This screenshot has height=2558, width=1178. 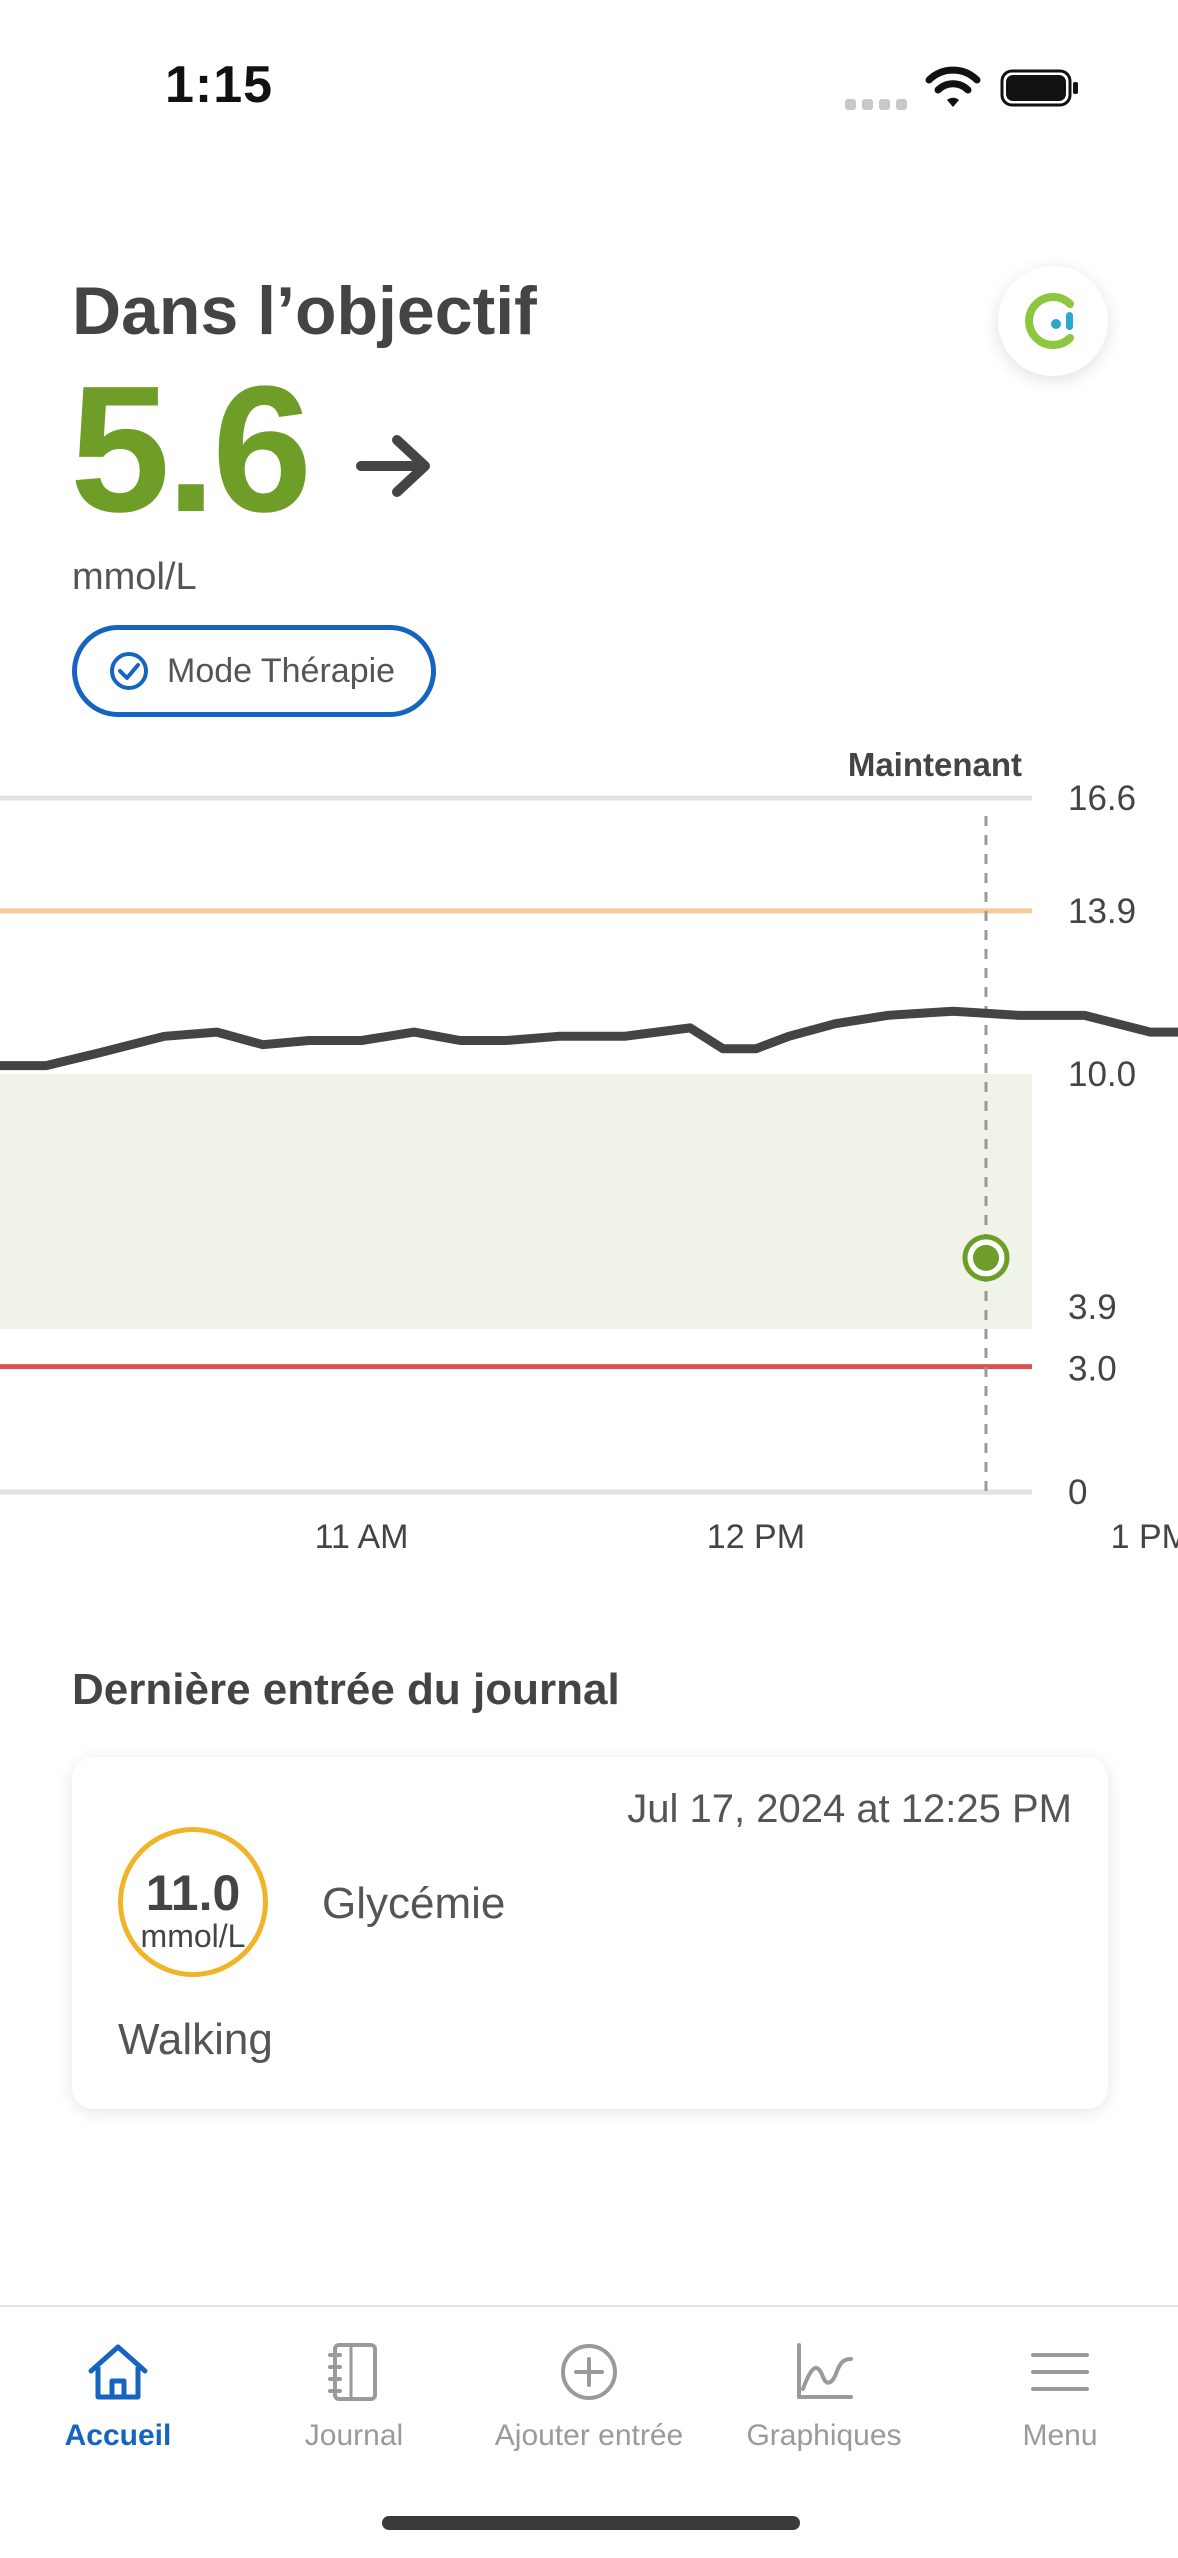 What do you see at coordinates (1049, 321) in the screenshot?
I see `app-logo-icon` at bounding box center [1049, 321].